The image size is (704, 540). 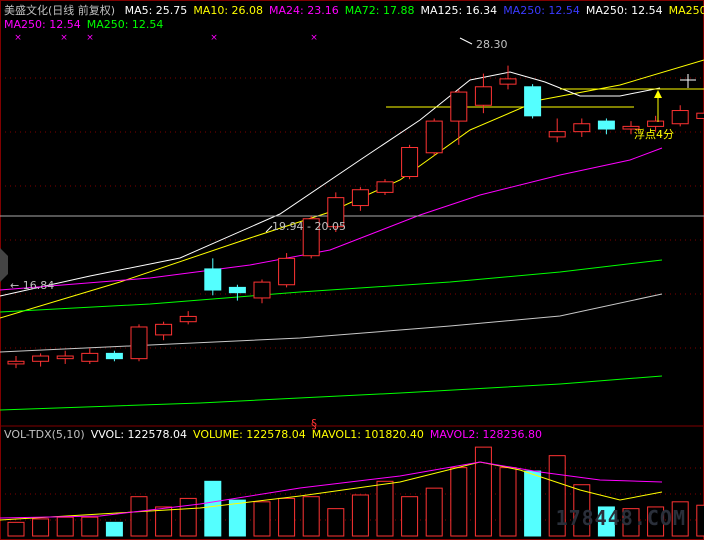 I want to click on ma-label-3: MA72: 17.88, so click(x=379, y=10).